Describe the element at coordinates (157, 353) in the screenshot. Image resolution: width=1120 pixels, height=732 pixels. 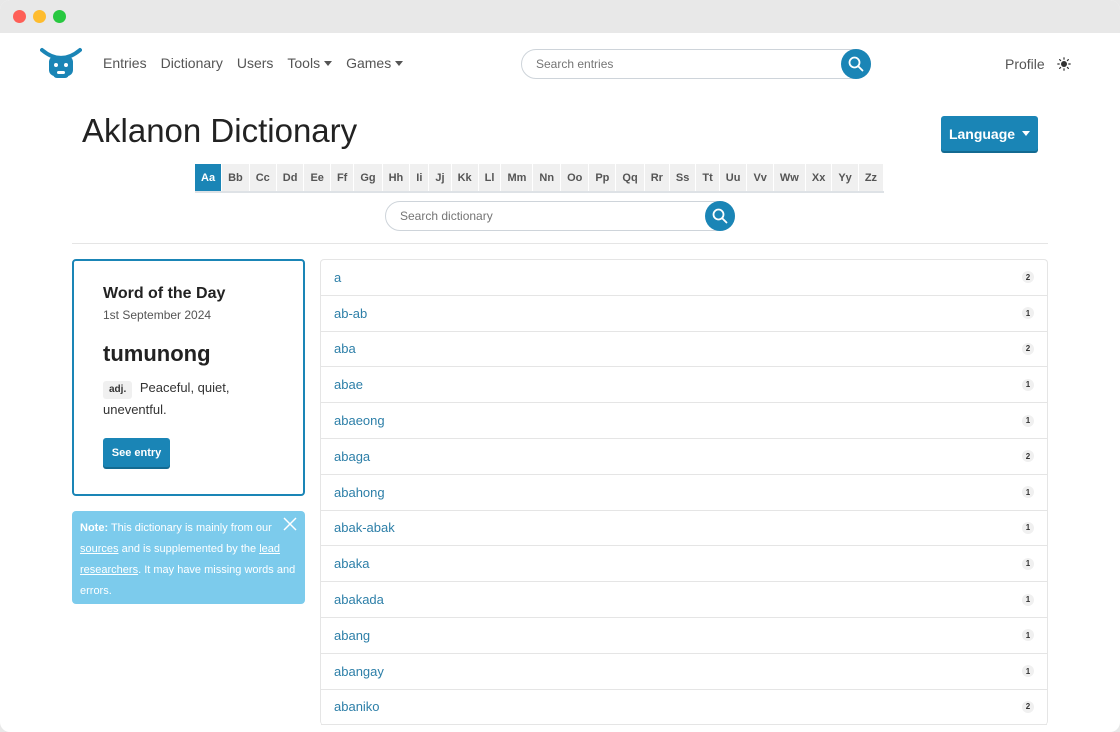
I see `wotd-word: tumunong` at that location.